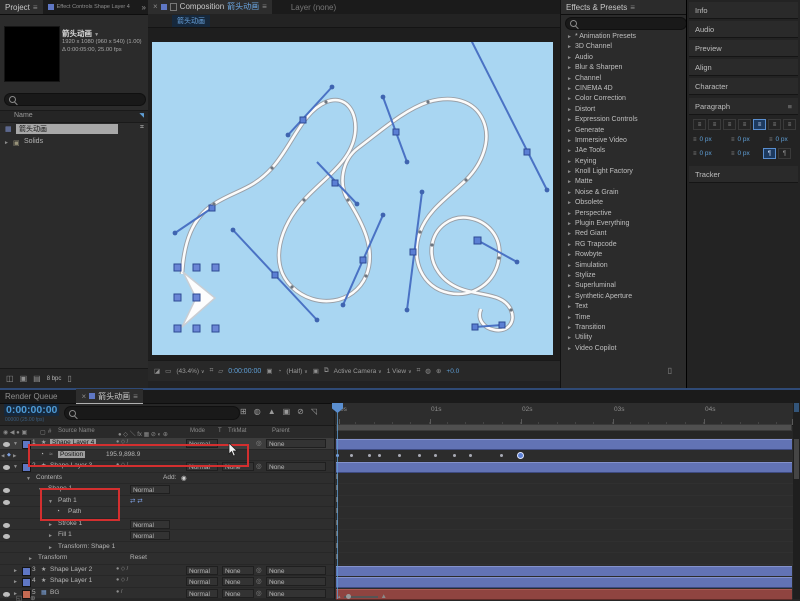 The height and width of the screenshot is (601, 800). I want to click on effect-category-cinema-4d: ► CINEMA 4D, so click(624, 89).